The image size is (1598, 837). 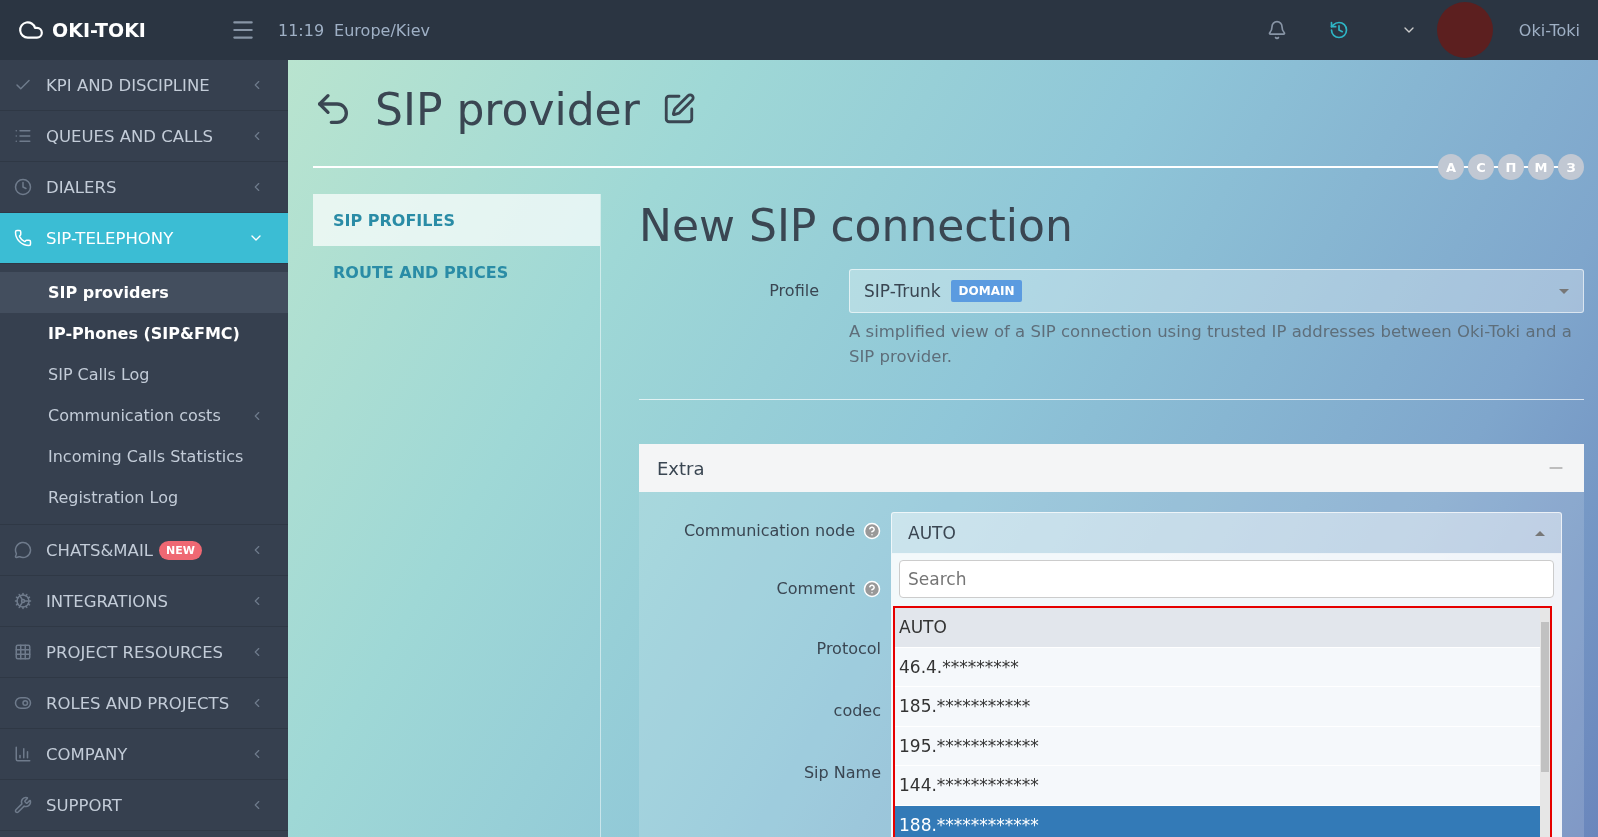 I want to click on wrench-icon, so click(x=23, y=805).